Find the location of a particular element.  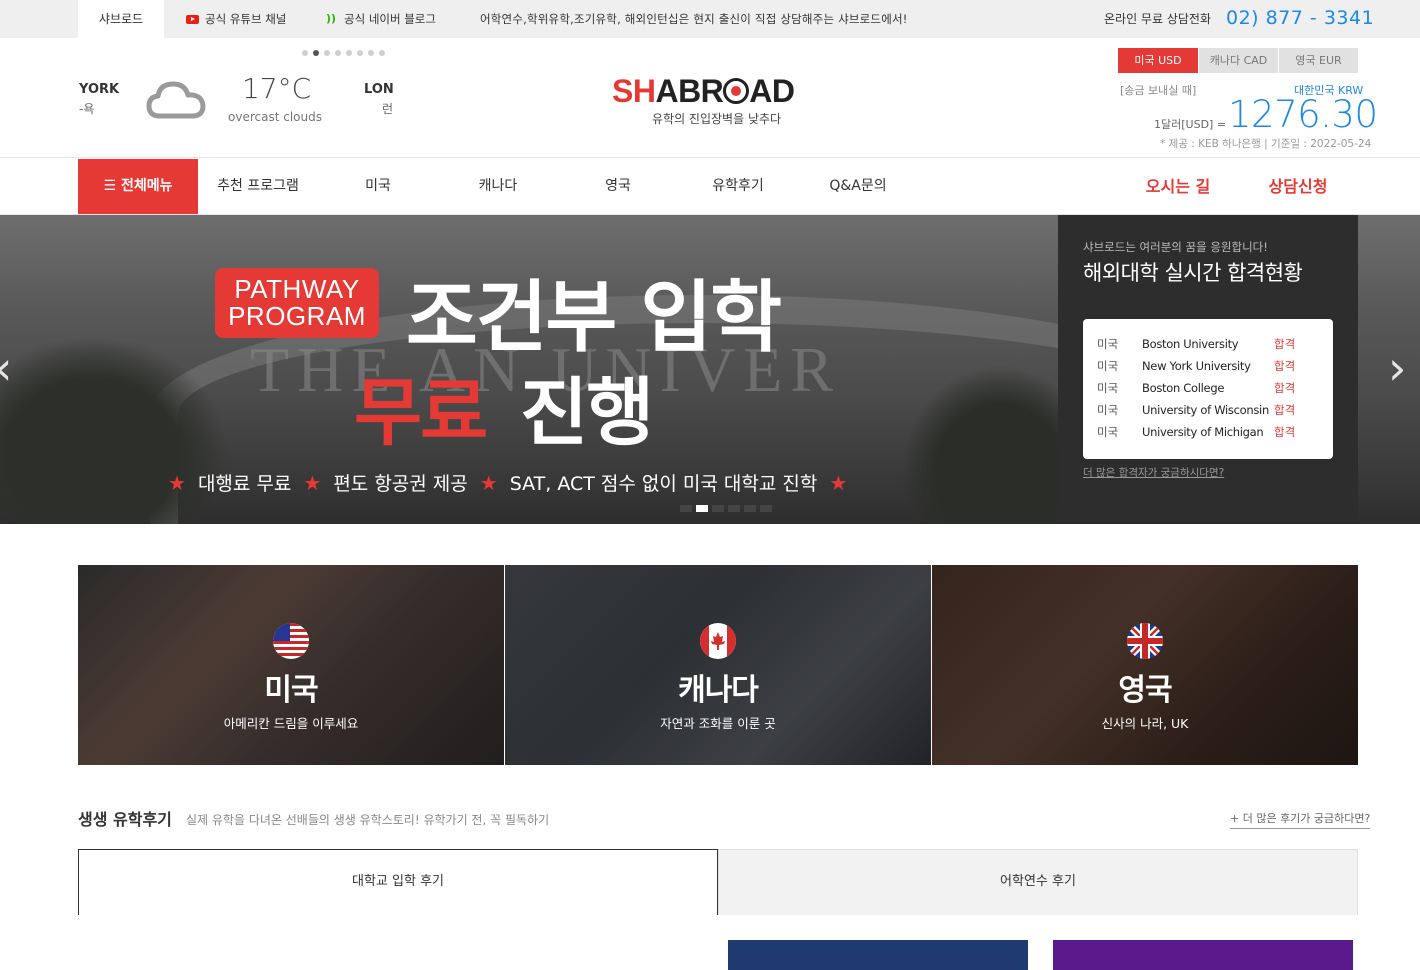

admissions-school: Boston University is located at coordinates (1190, 344).